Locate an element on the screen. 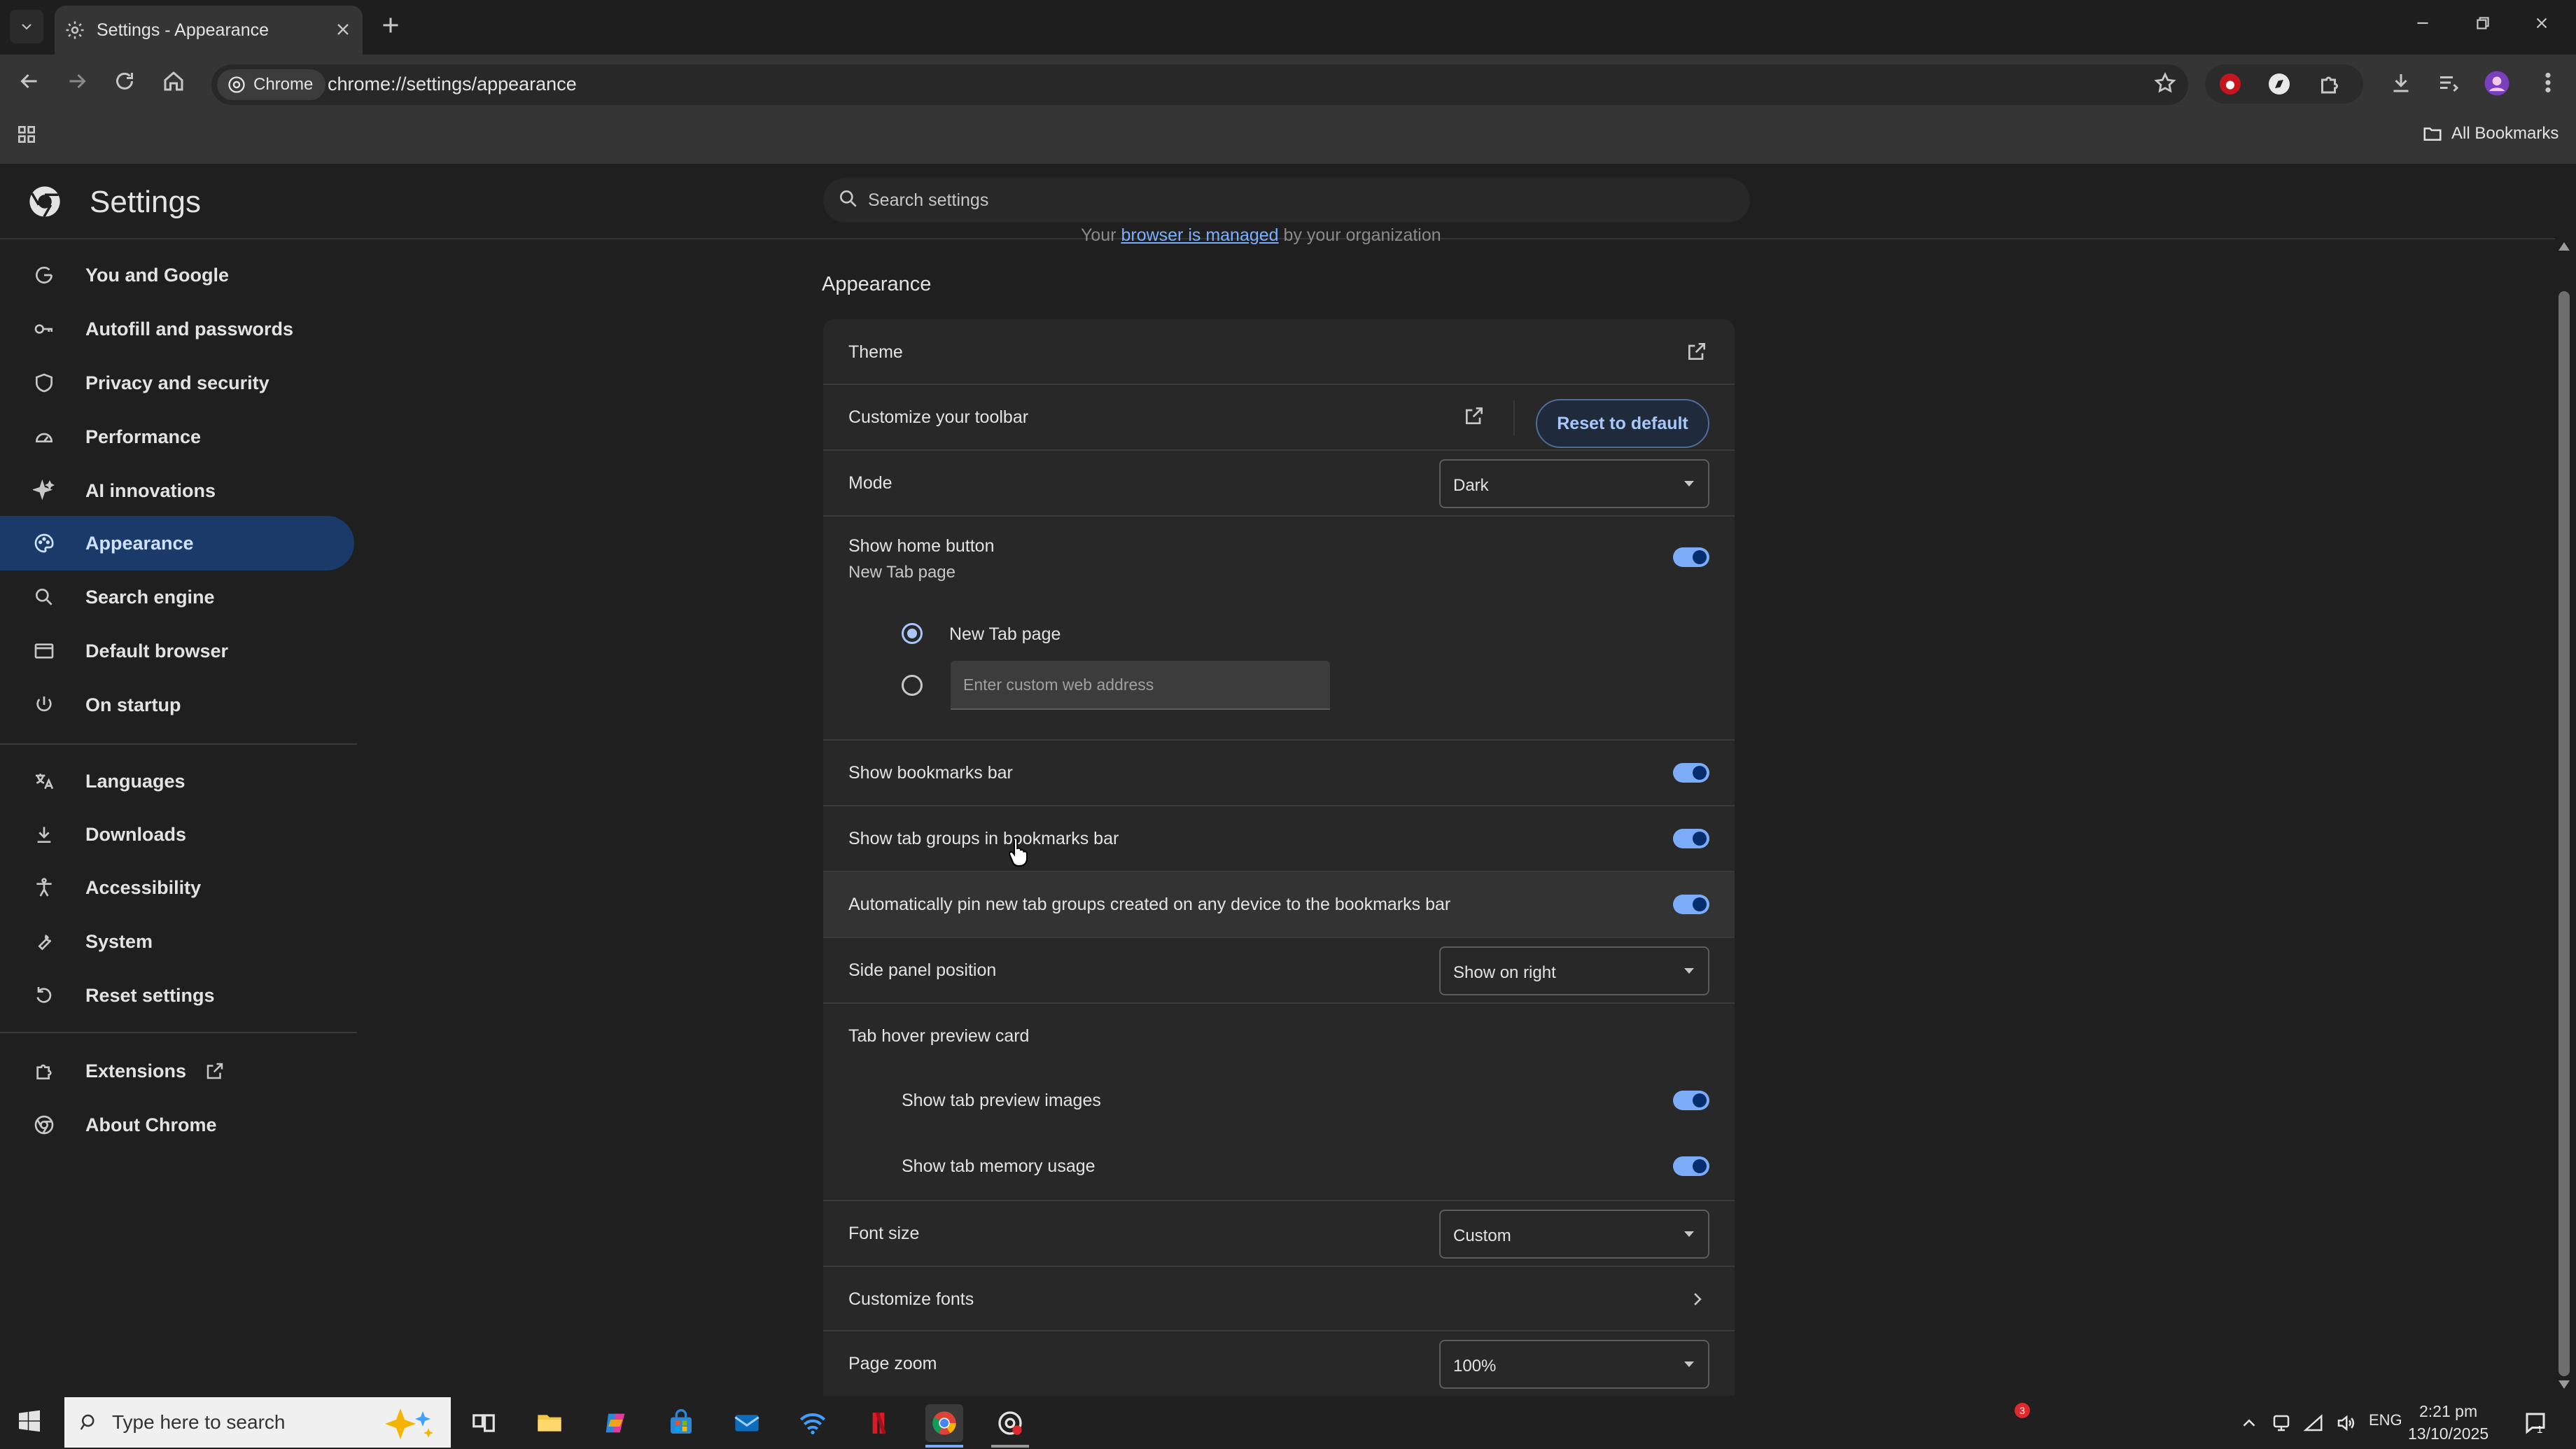 This screenshot has width=2576, height=1449. mail-icon is located at coordinates (747, 1423).